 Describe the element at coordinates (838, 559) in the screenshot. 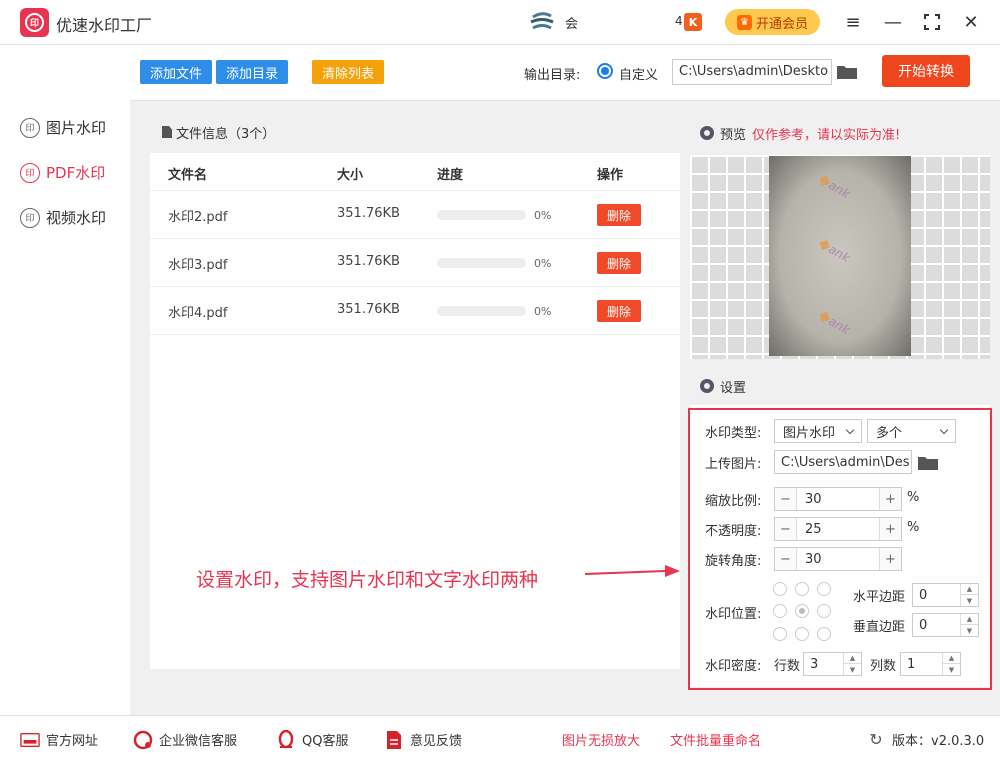

I see `rotate-stepper: − 30 +` at that location.